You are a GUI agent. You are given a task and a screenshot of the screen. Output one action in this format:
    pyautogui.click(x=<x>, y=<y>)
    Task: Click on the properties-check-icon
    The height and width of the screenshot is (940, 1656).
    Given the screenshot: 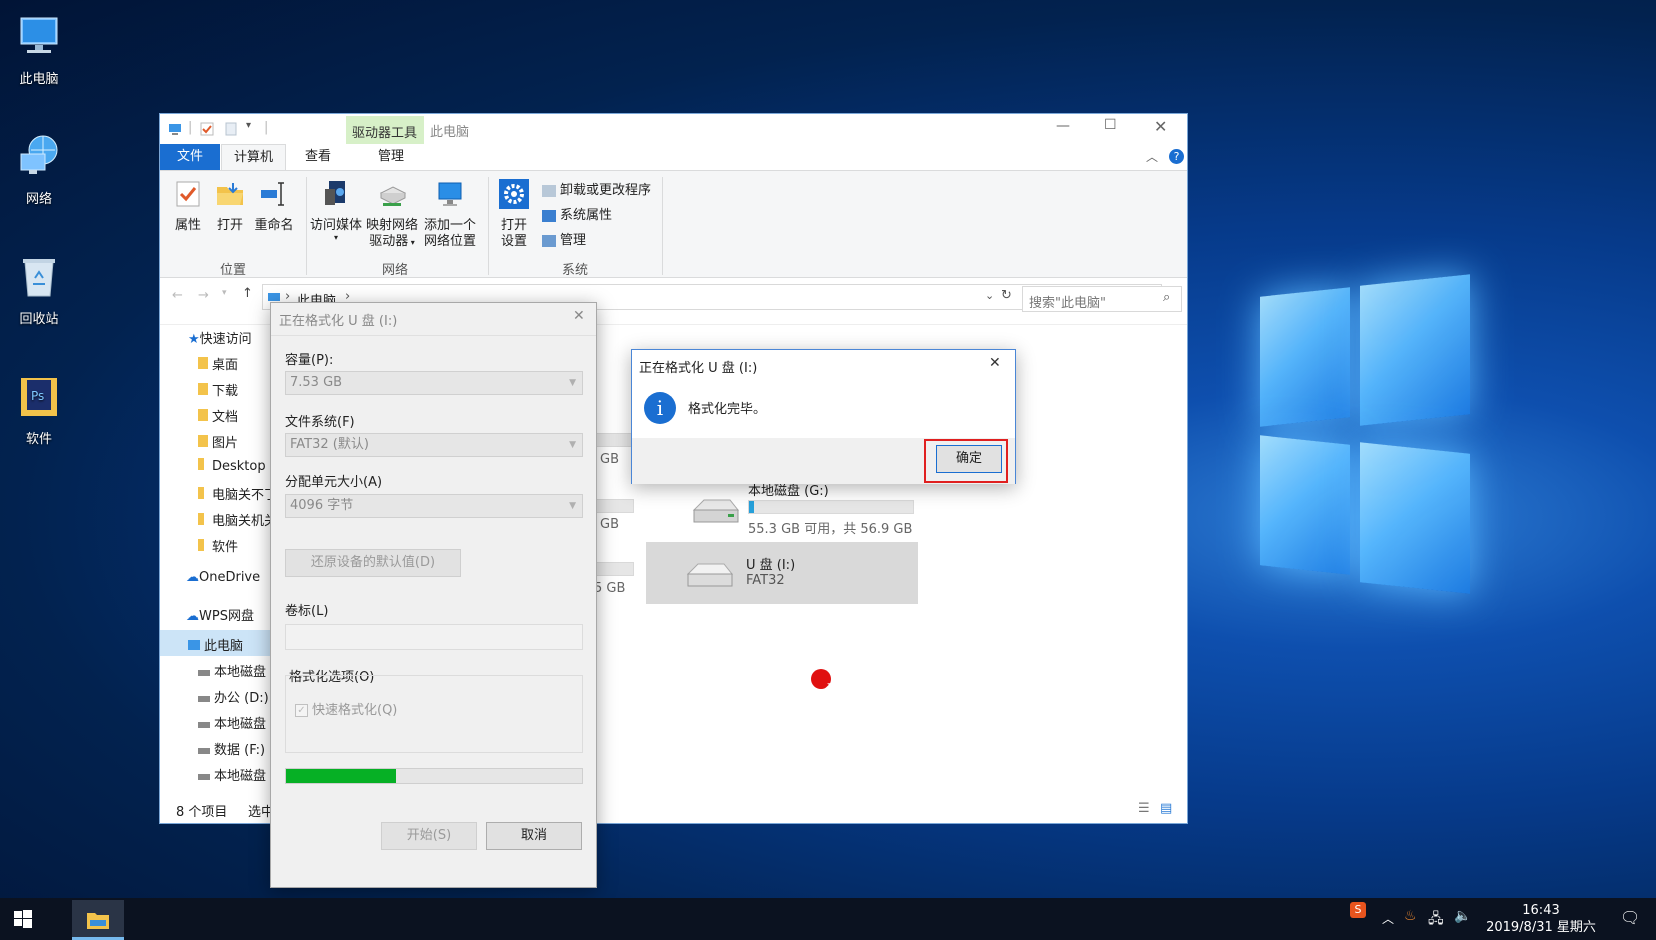 What is the action you would take?
    pyautogui.click(x=207, y=129)
    